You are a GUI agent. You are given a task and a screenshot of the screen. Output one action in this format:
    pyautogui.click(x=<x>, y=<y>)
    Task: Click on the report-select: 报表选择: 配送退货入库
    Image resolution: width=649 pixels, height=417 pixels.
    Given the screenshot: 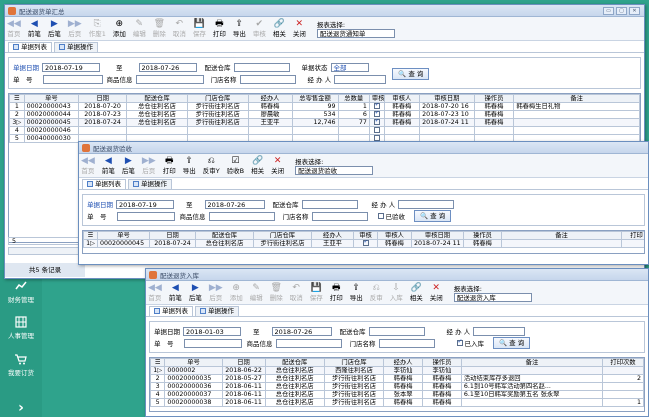 What is the action you would take?
    pyautogui.click(x=492, y=293)
    